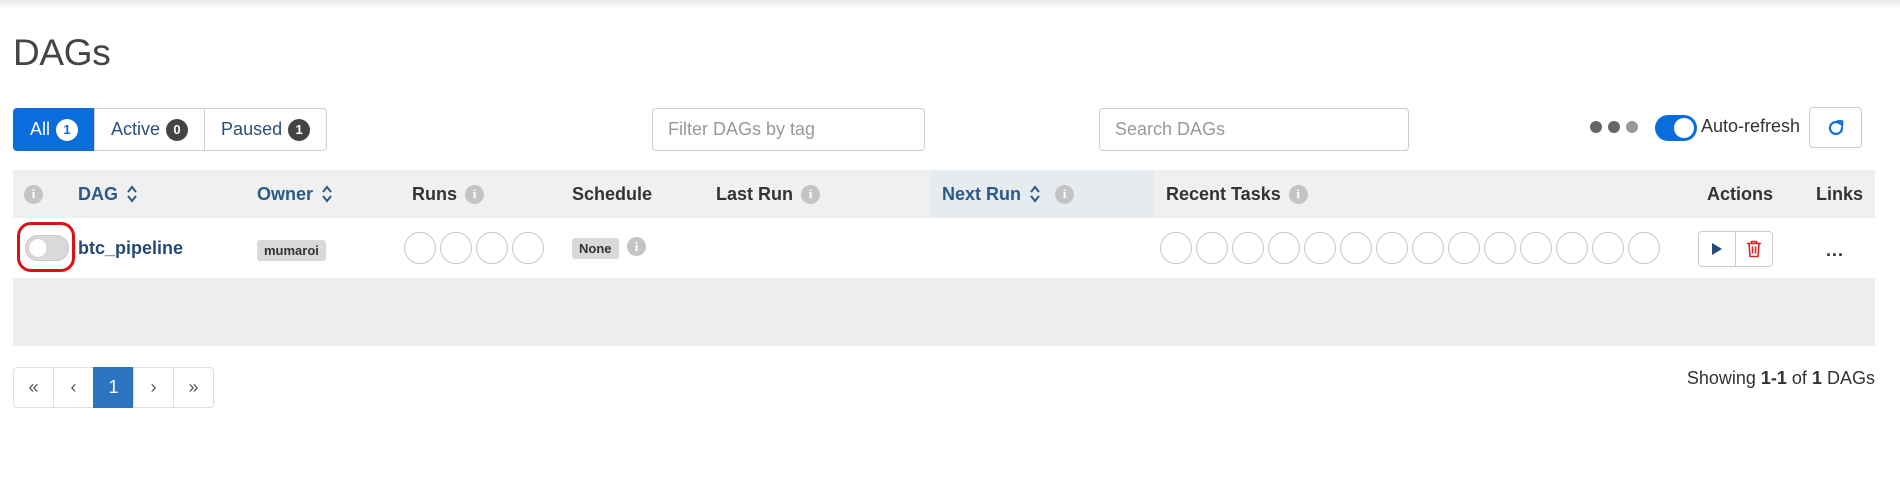 This screenshot has width=1900, height=502. I want to click on status-filter-all-label: All, so click(40, 129).